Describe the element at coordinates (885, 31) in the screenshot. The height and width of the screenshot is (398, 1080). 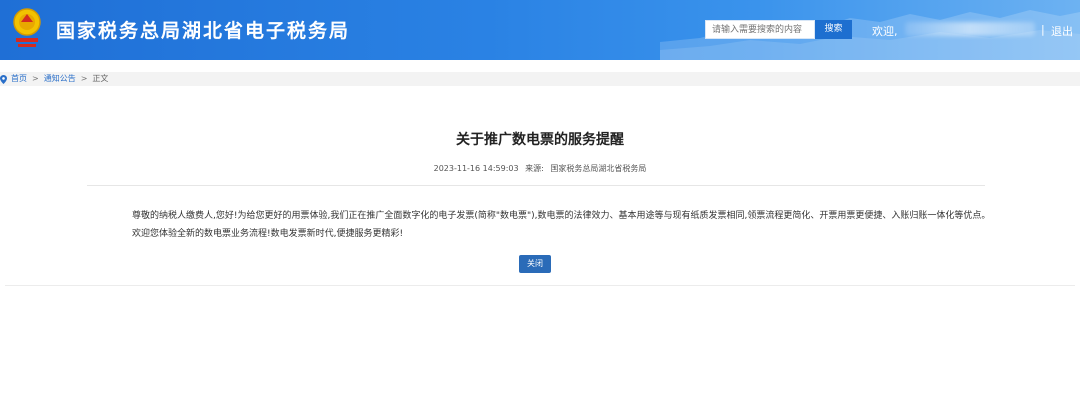
I see `welcome-text: 欢迎,` at that location.